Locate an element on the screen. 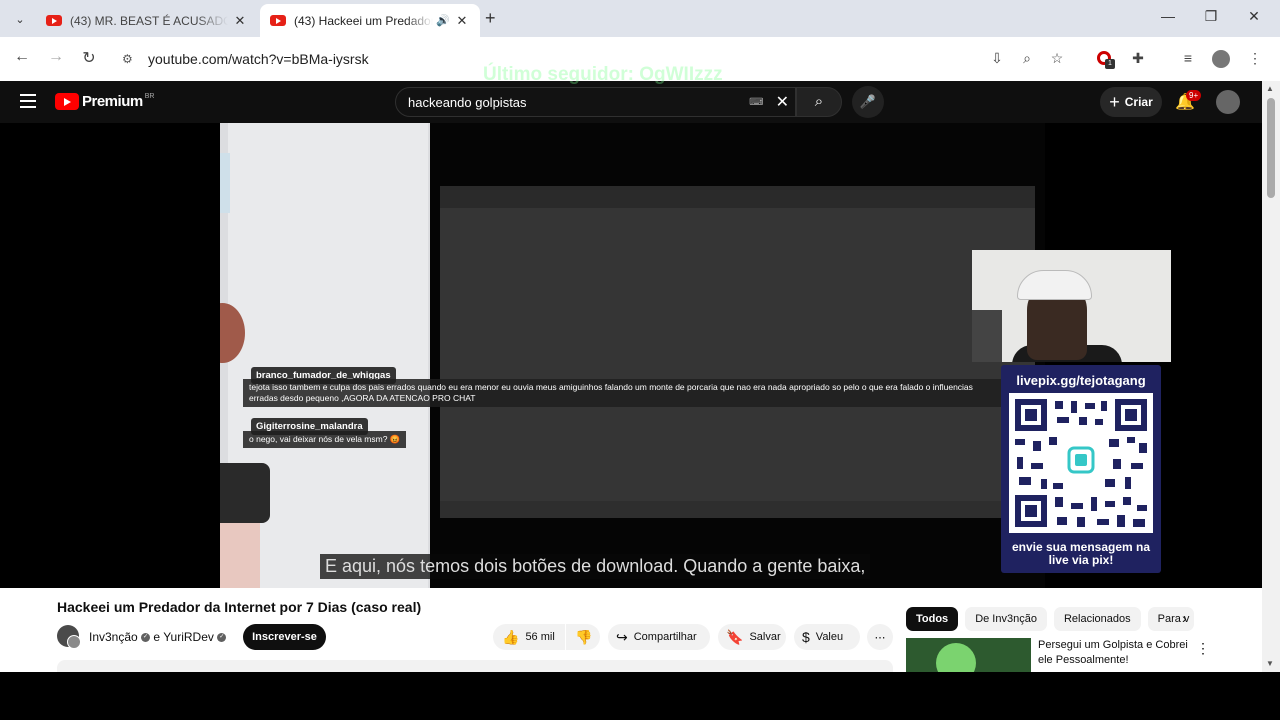 Image resolution: width=1280 pixels, height=720 pixels. related-video-thumbnail is located at coordinates (968, 655).